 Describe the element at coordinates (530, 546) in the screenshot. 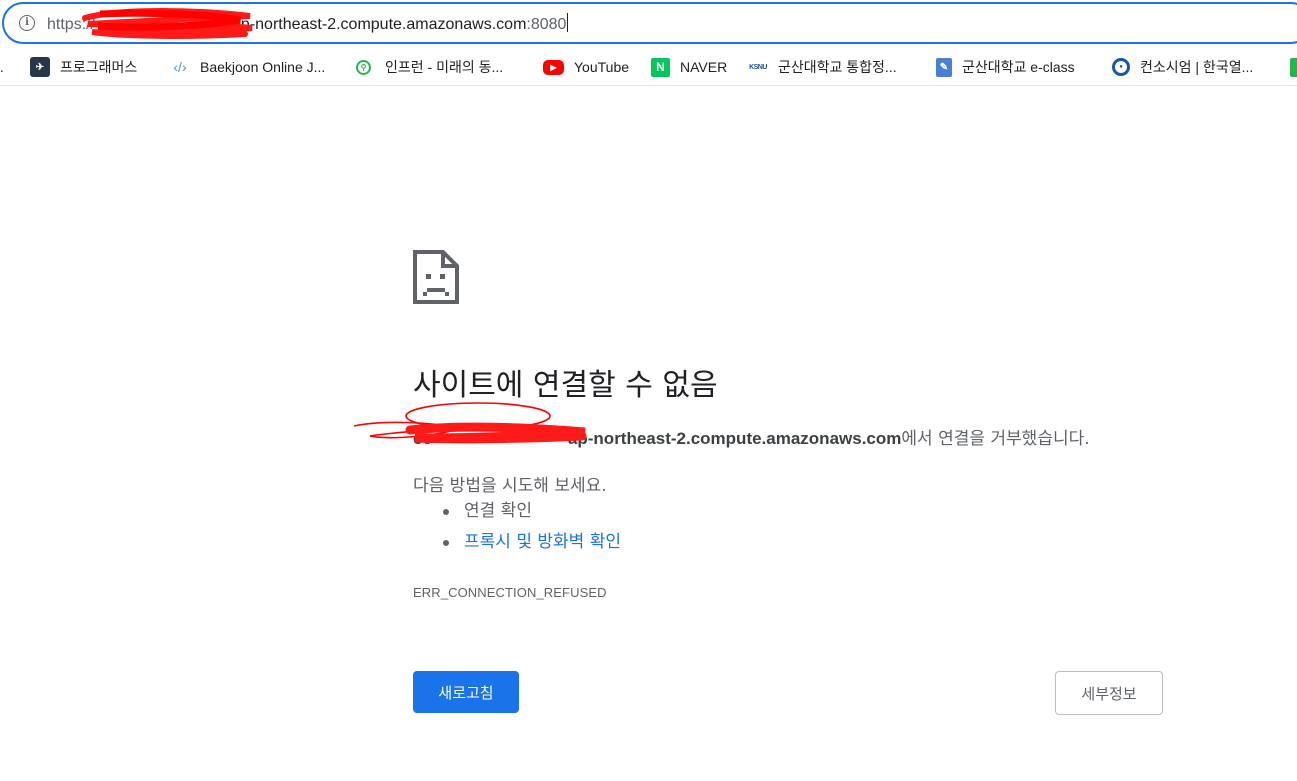

I see `suggestion-check-proxy-firewall-link: 프록시 및 방화벽 확인` at that location.